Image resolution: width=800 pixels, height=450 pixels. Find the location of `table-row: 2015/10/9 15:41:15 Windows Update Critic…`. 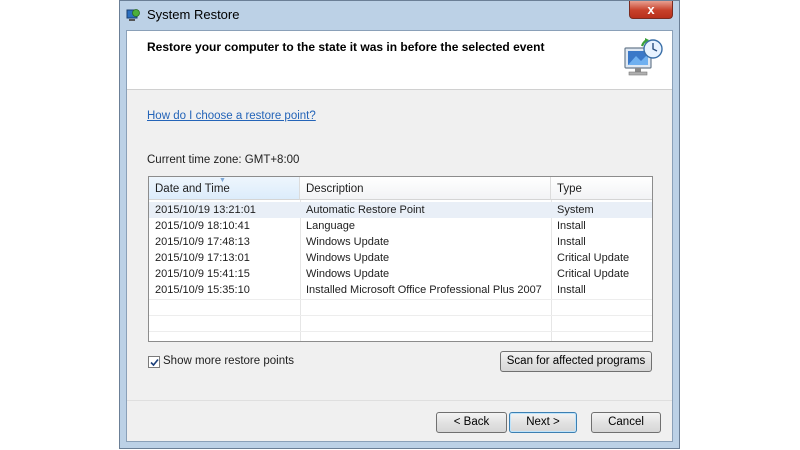

table-row: 2015/10/9 15:41:15 Windows Update Critic… is located at coordinates (400, 274).